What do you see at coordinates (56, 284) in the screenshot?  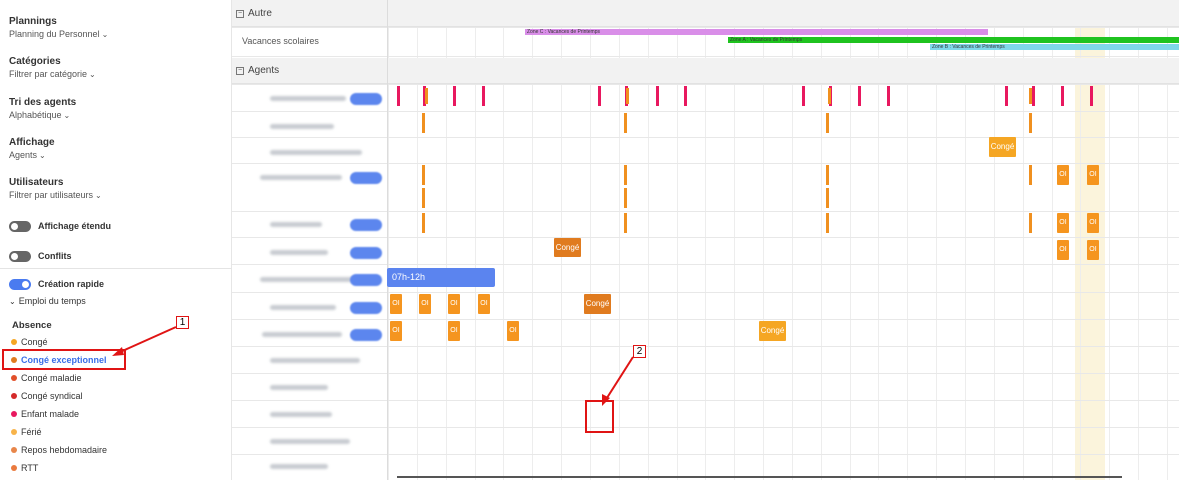 I see `toggle-creation-rapide: Création rapide` at bounding box center [56, 284].